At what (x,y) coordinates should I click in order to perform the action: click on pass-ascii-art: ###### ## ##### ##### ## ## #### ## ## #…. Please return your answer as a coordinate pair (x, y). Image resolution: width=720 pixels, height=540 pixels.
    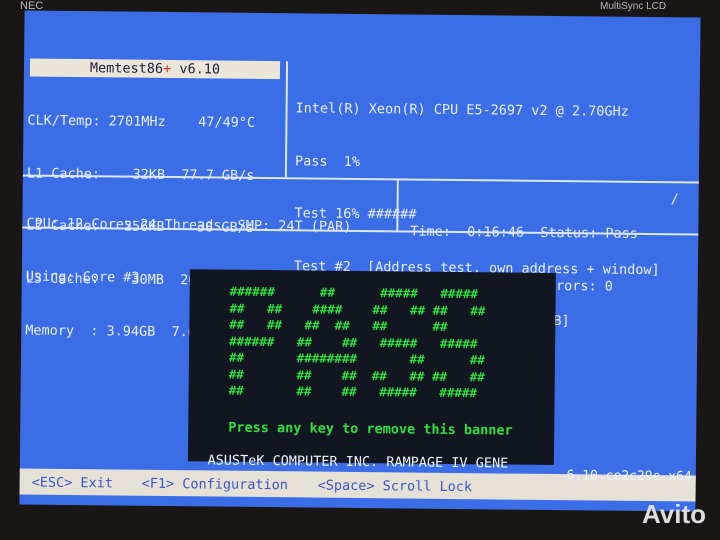
    Looking at the image, I should click on (357, 342).